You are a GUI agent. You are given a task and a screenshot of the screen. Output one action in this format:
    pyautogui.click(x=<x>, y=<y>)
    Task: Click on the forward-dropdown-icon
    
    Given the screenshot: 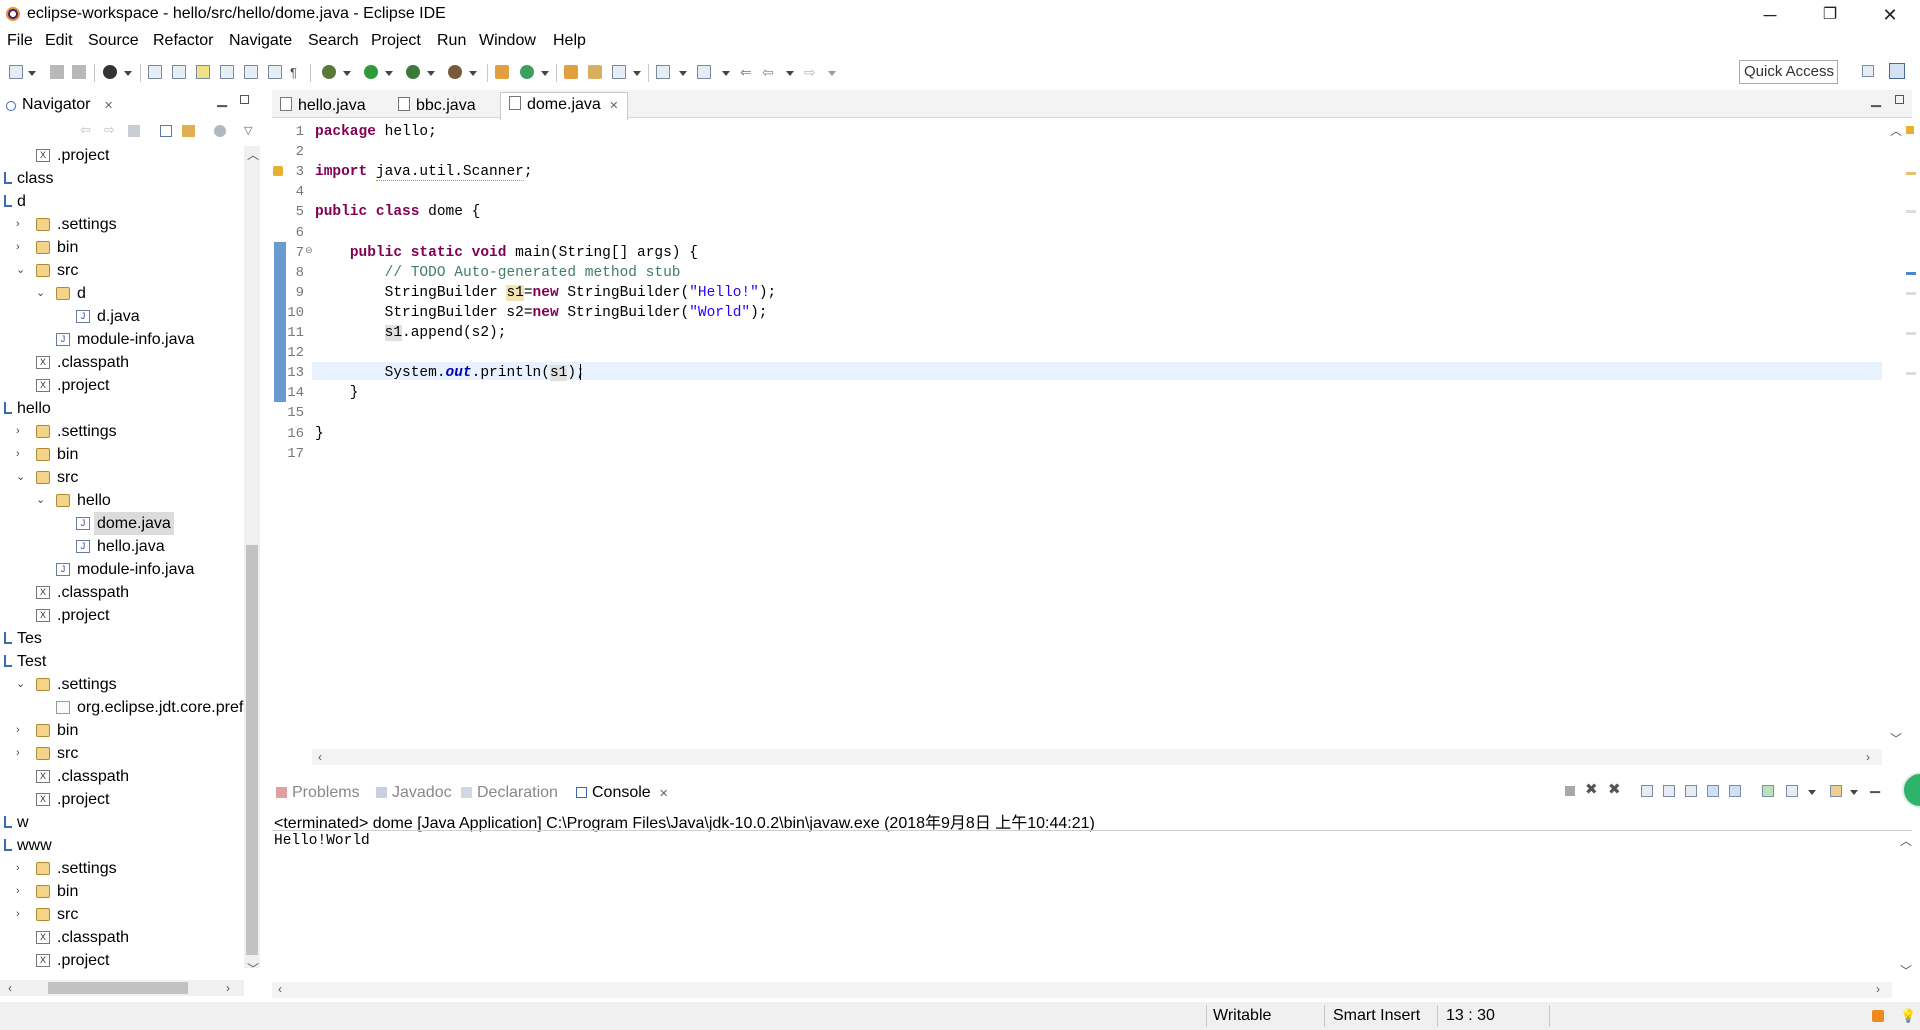 What is the action you would take?
    pyautogui.click(x=832, y=73)
    